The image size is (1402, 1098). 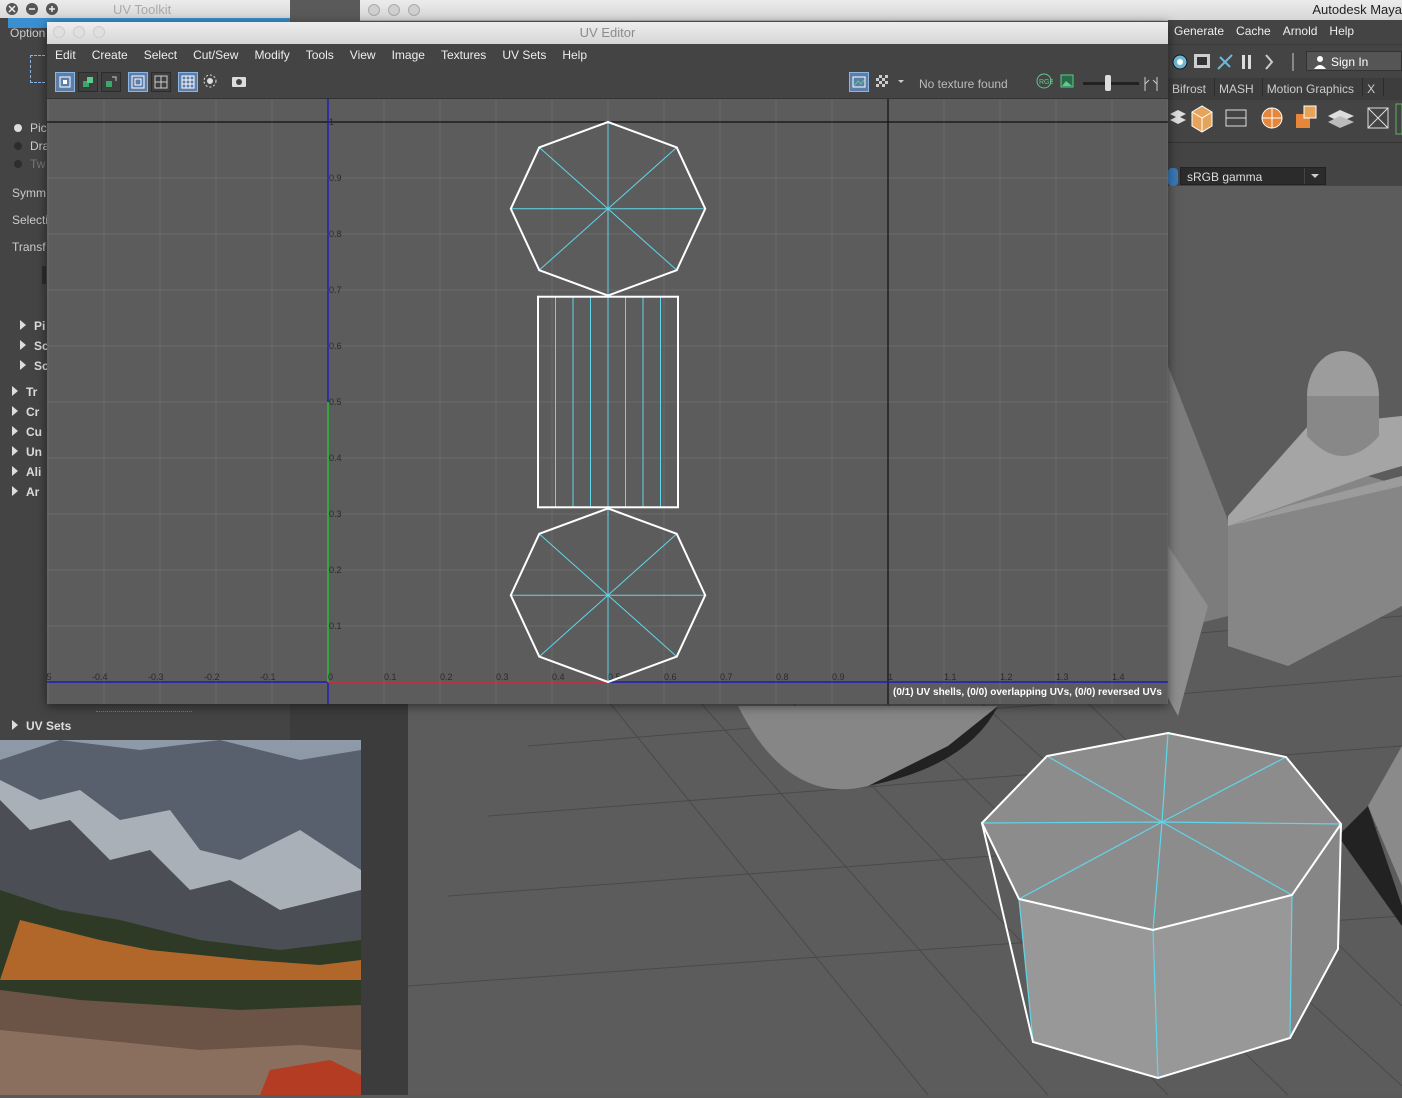 I want to click on uv-menu-textures: Textures, so click(x=463, y=53).